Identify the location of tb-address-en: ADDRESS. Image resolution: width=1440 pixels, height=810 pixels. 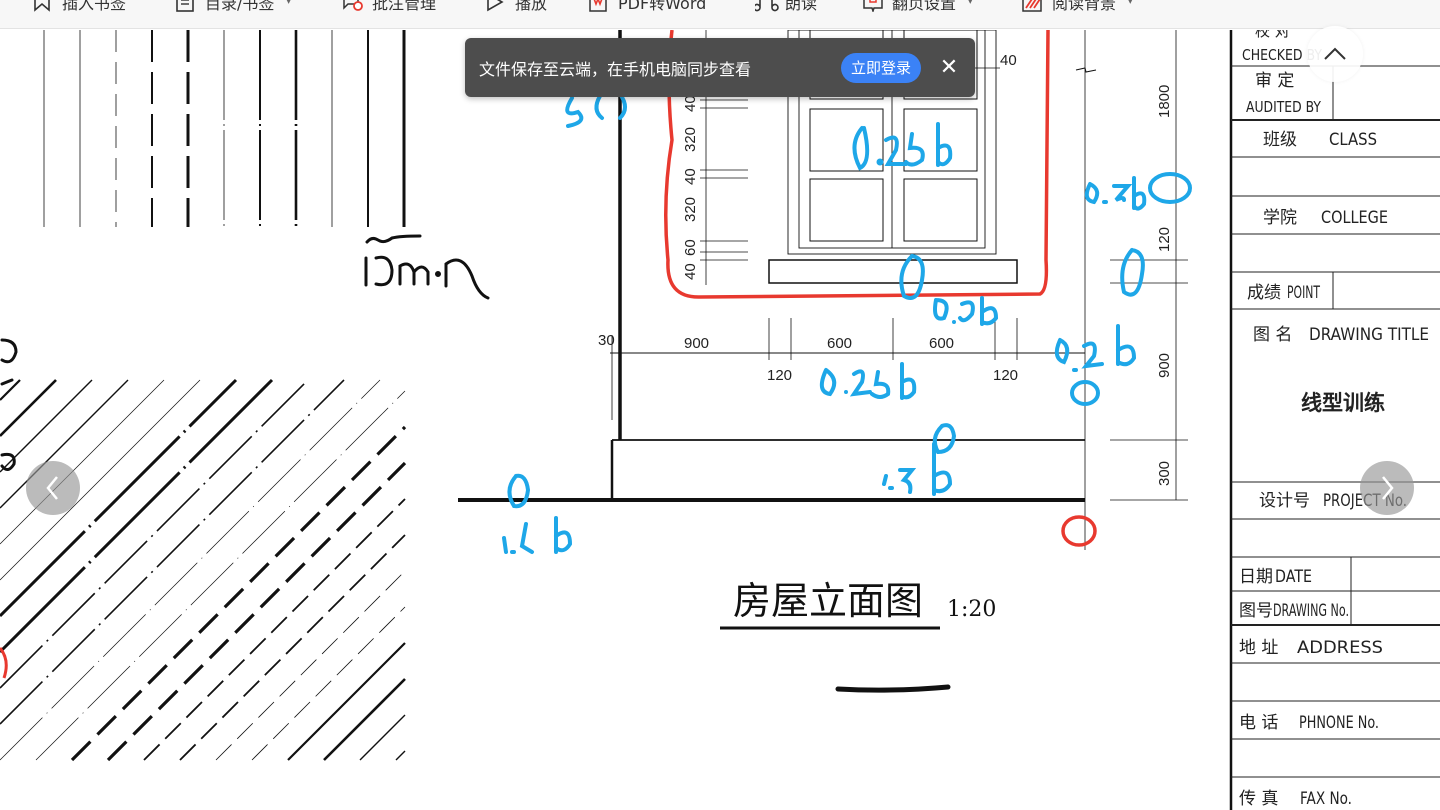
(1340, 648).